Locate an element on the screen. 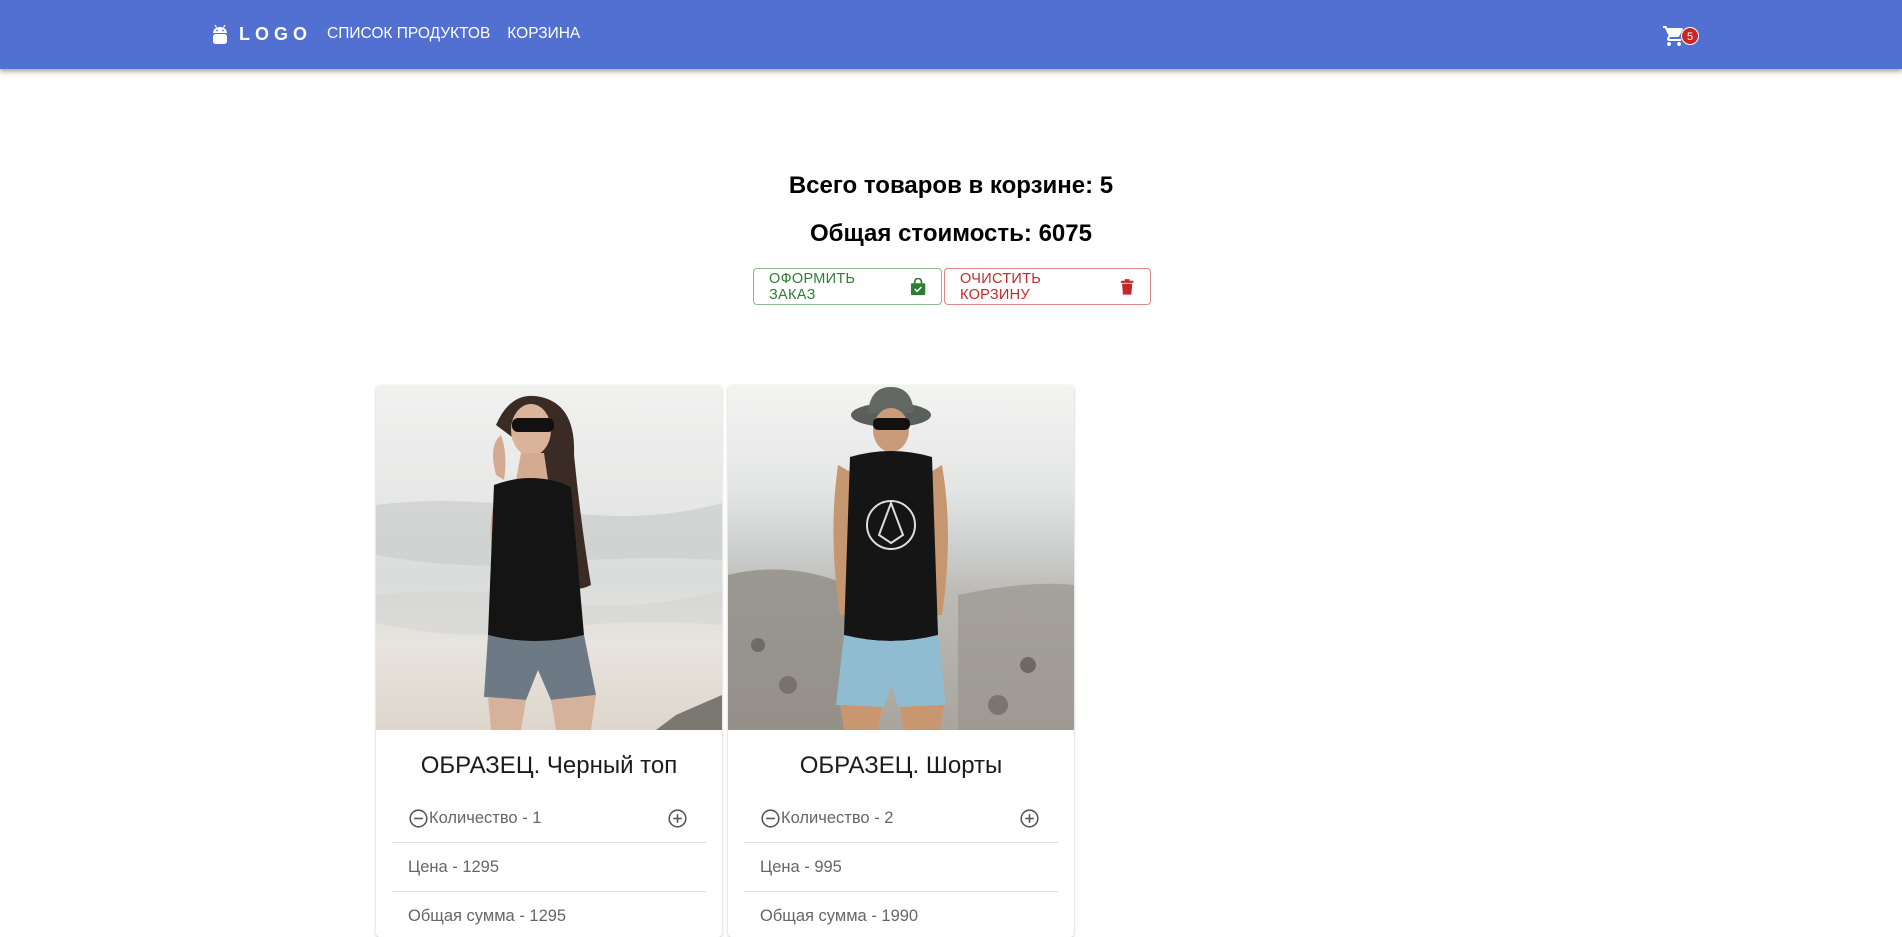 This screenshot has height=937, width=1902. total-items-text: Всего товаров в корзине: 5 is located at coordinates (951, 185).